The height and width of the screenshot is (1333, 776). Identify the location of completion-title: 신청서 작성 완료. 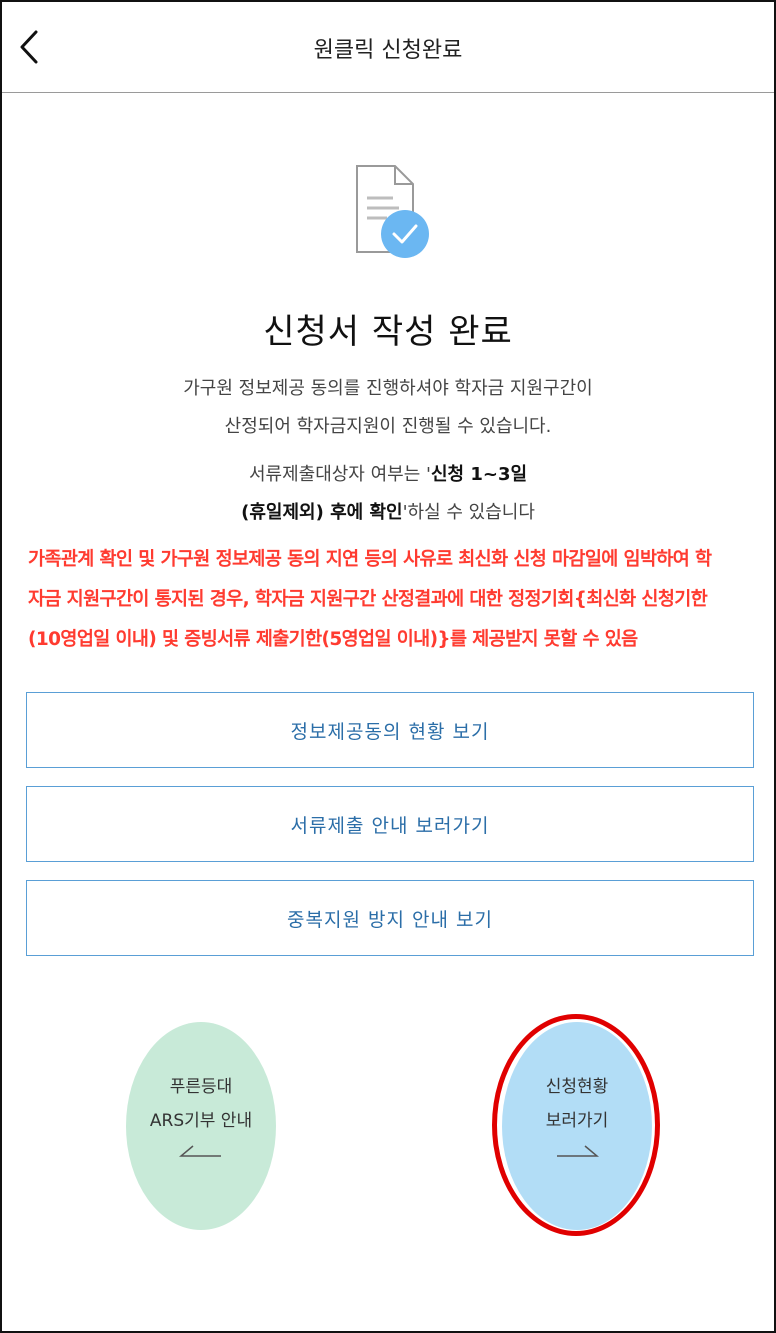
(388, 332).